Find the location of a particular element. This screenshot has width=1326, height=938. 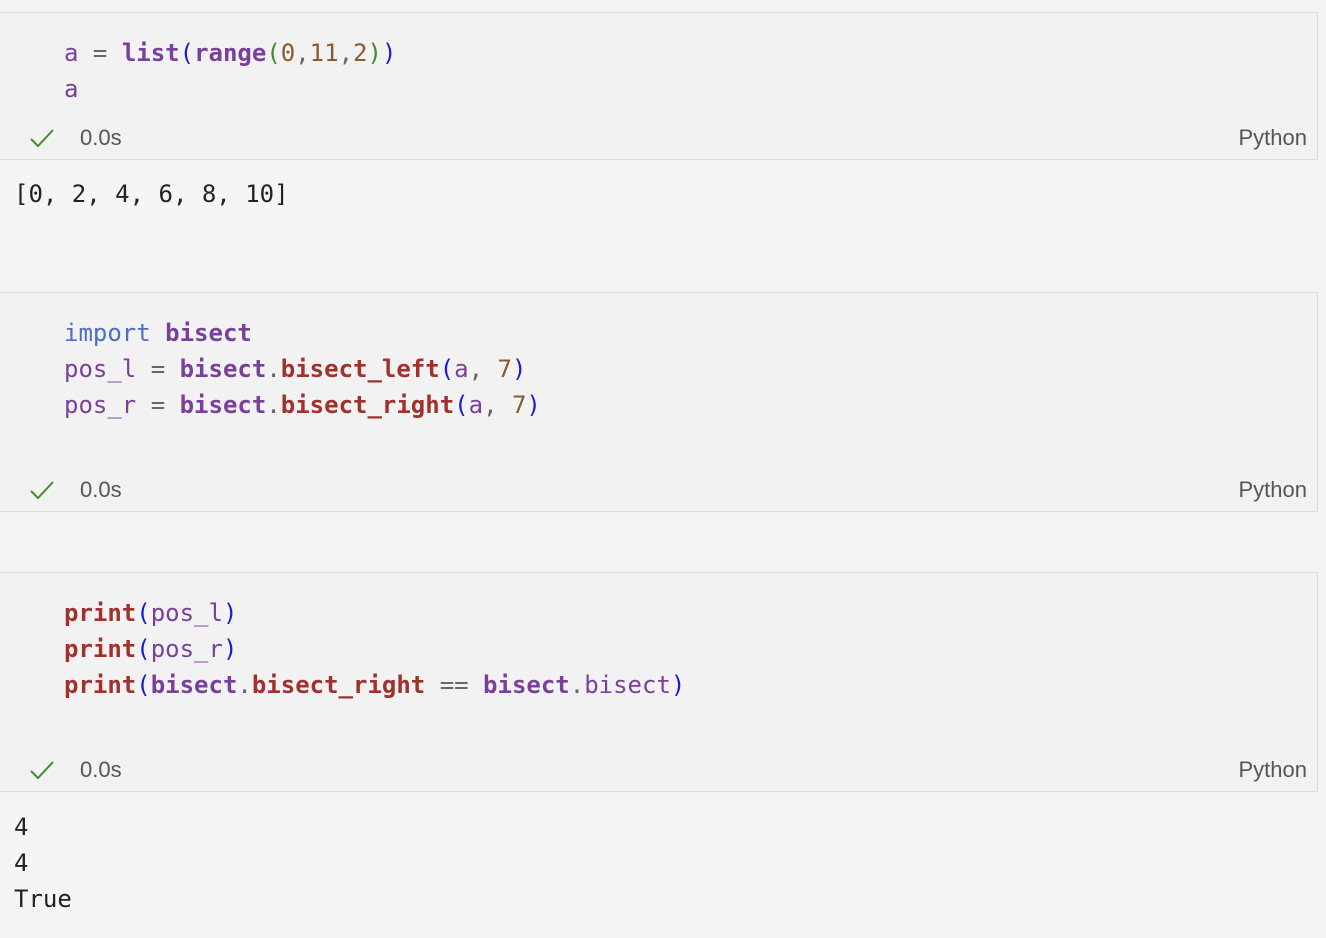

code-token: list is located at coordinates (150, 53).